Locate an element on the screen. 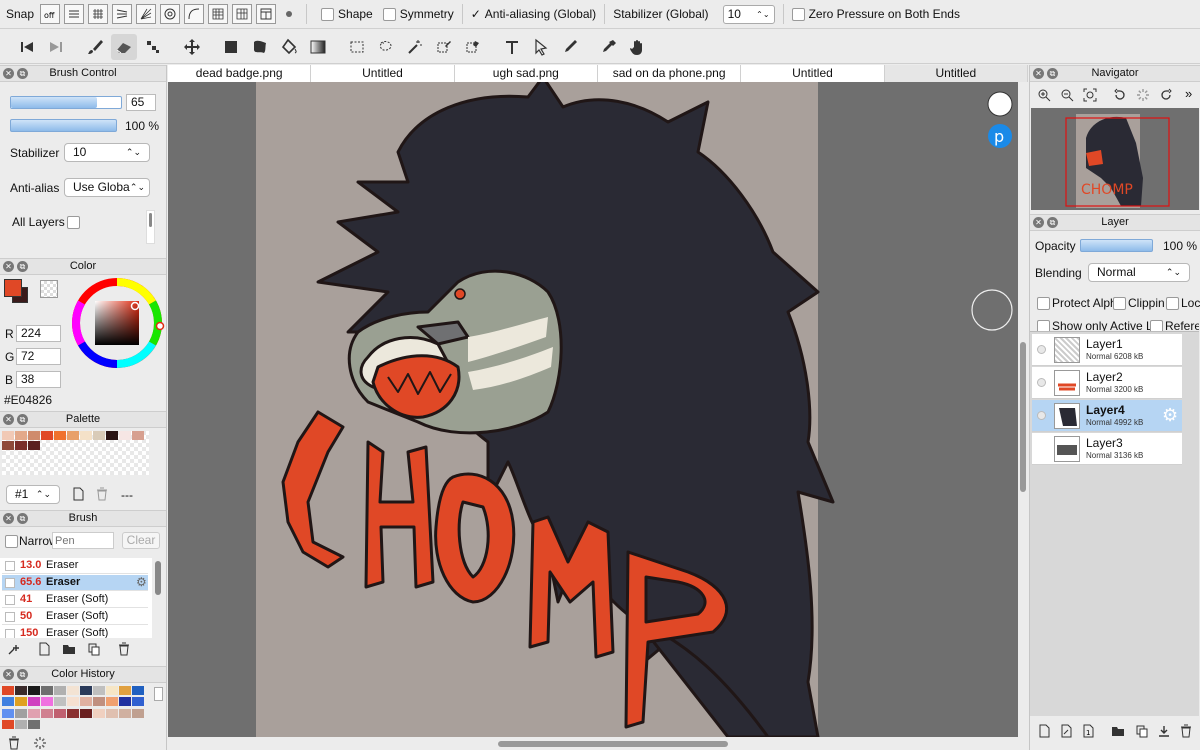 Image resolution: width=1200 pixels, height=750 pixels. brush-opacity-slider is located at coordinates (63, 125).